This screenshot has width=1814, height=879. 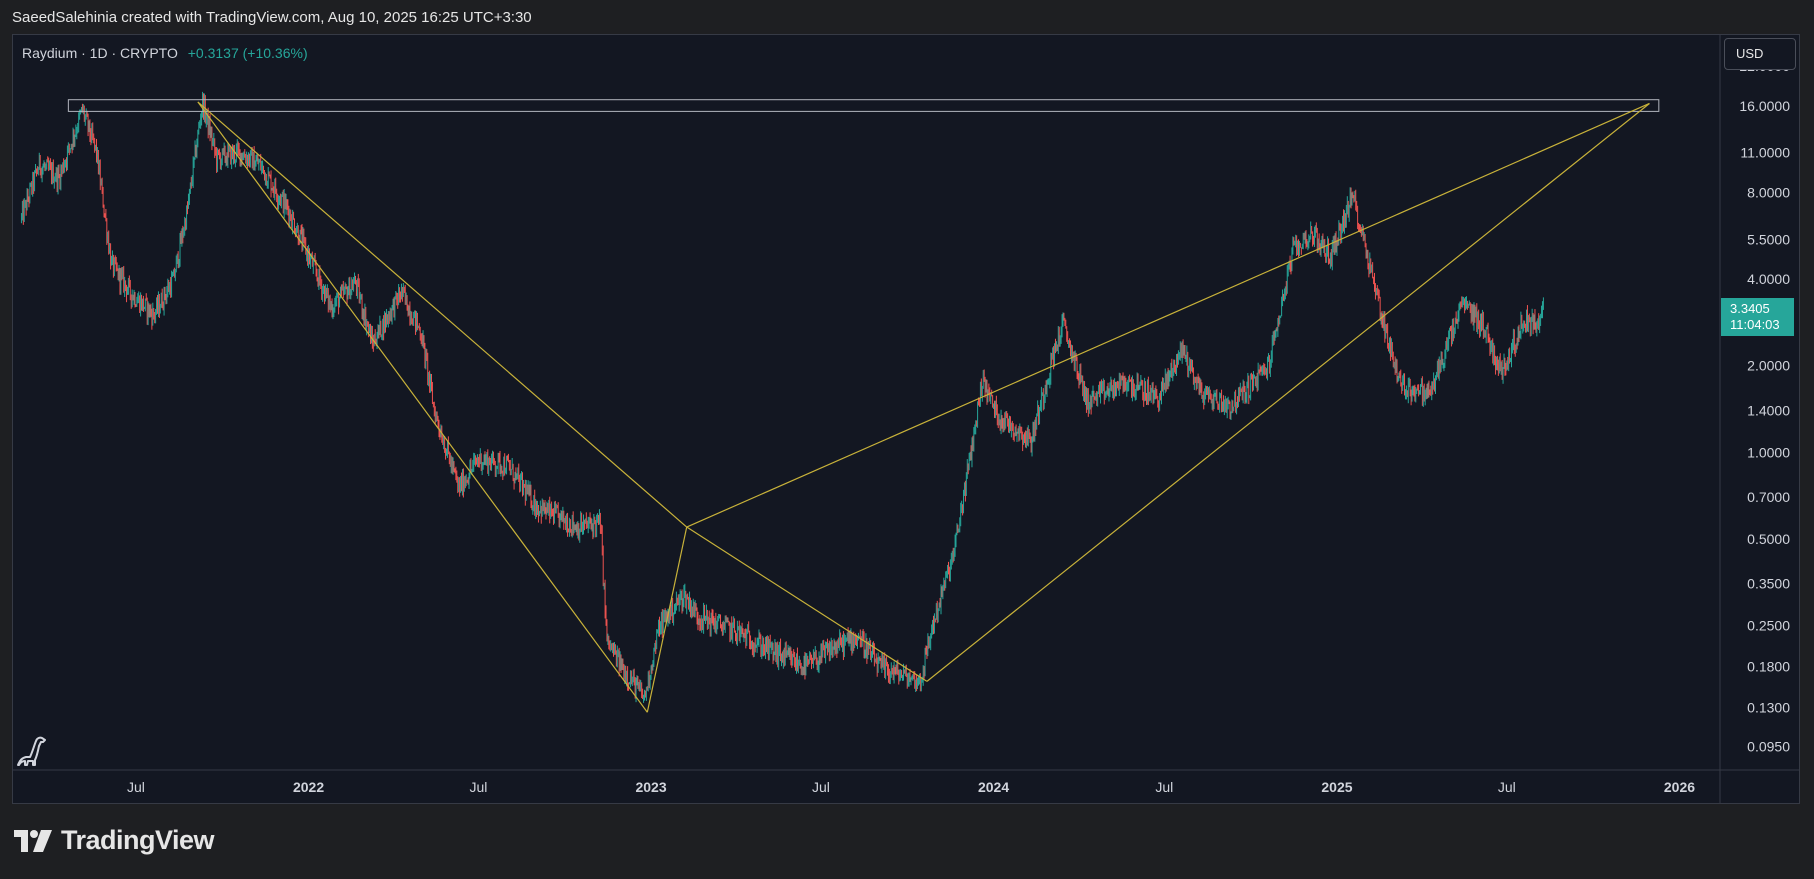 What do you see at coordinates (1336, 787) in the screenshot?
I see `x-tick-label: 2025` at bounding box center [1336, 787].